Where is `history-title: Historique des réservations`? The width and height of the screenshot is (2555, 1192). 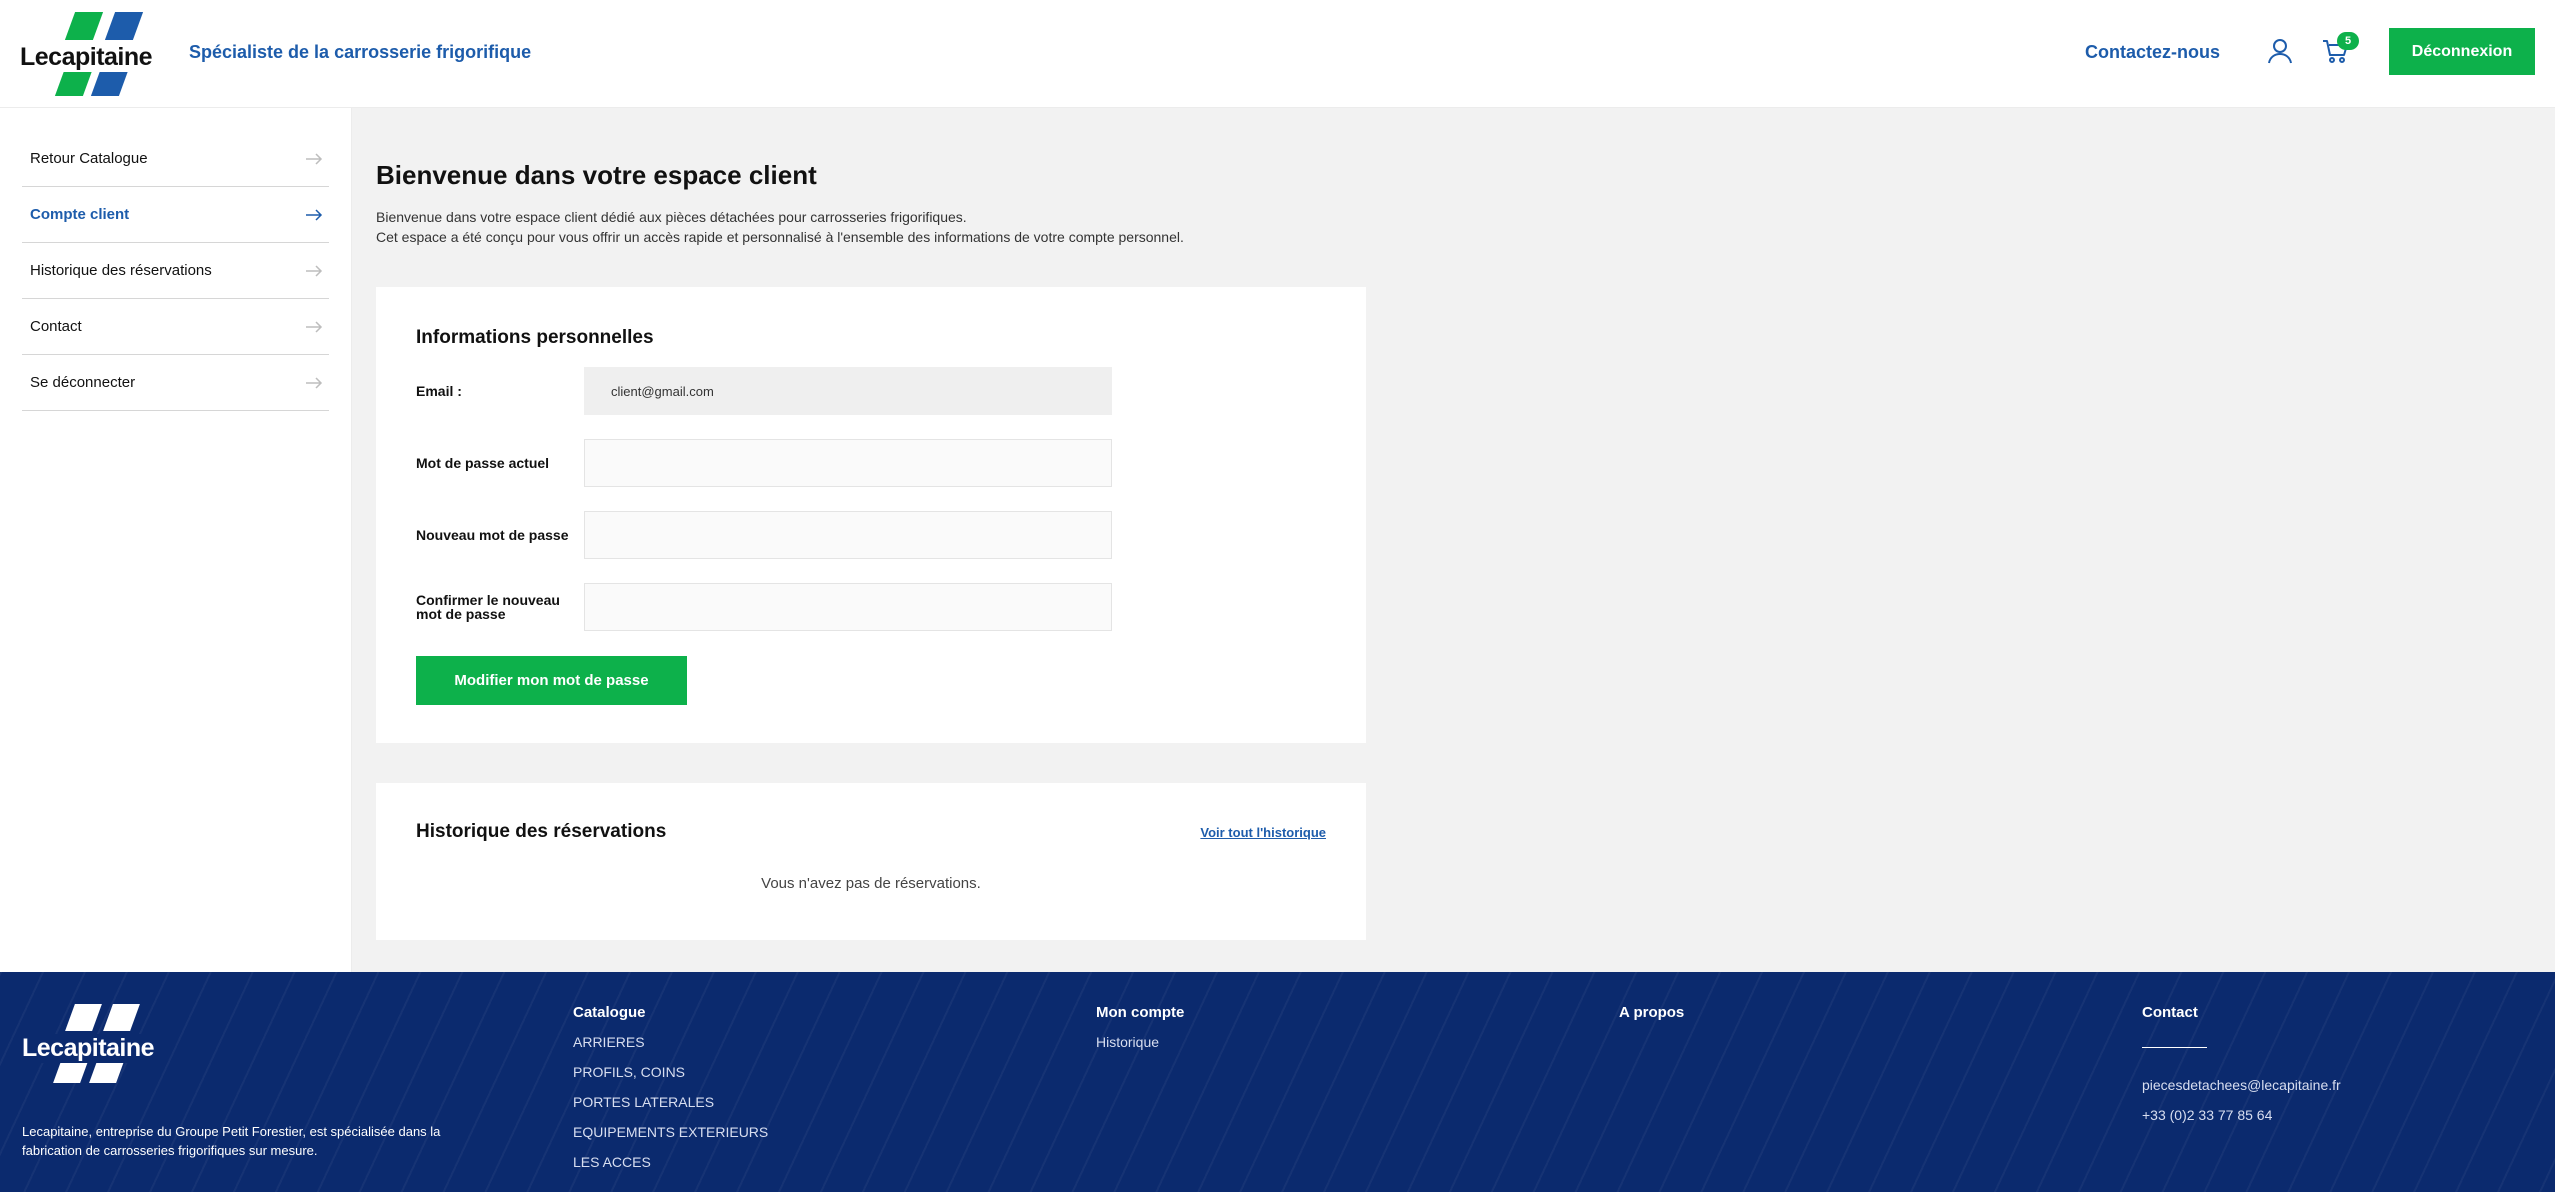 history-title: Historique des réservations is located at coordinates (541, 831).